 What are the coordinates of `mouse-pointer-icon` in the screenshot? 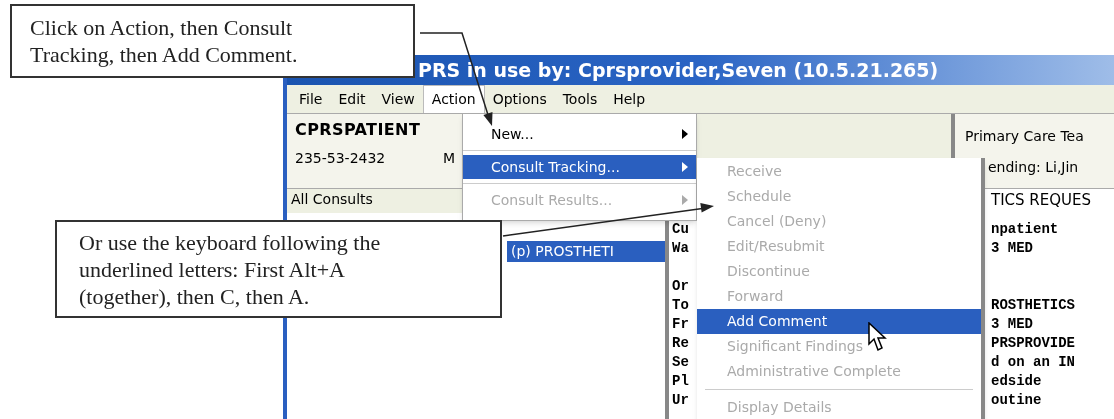 It's located at (878, 337).